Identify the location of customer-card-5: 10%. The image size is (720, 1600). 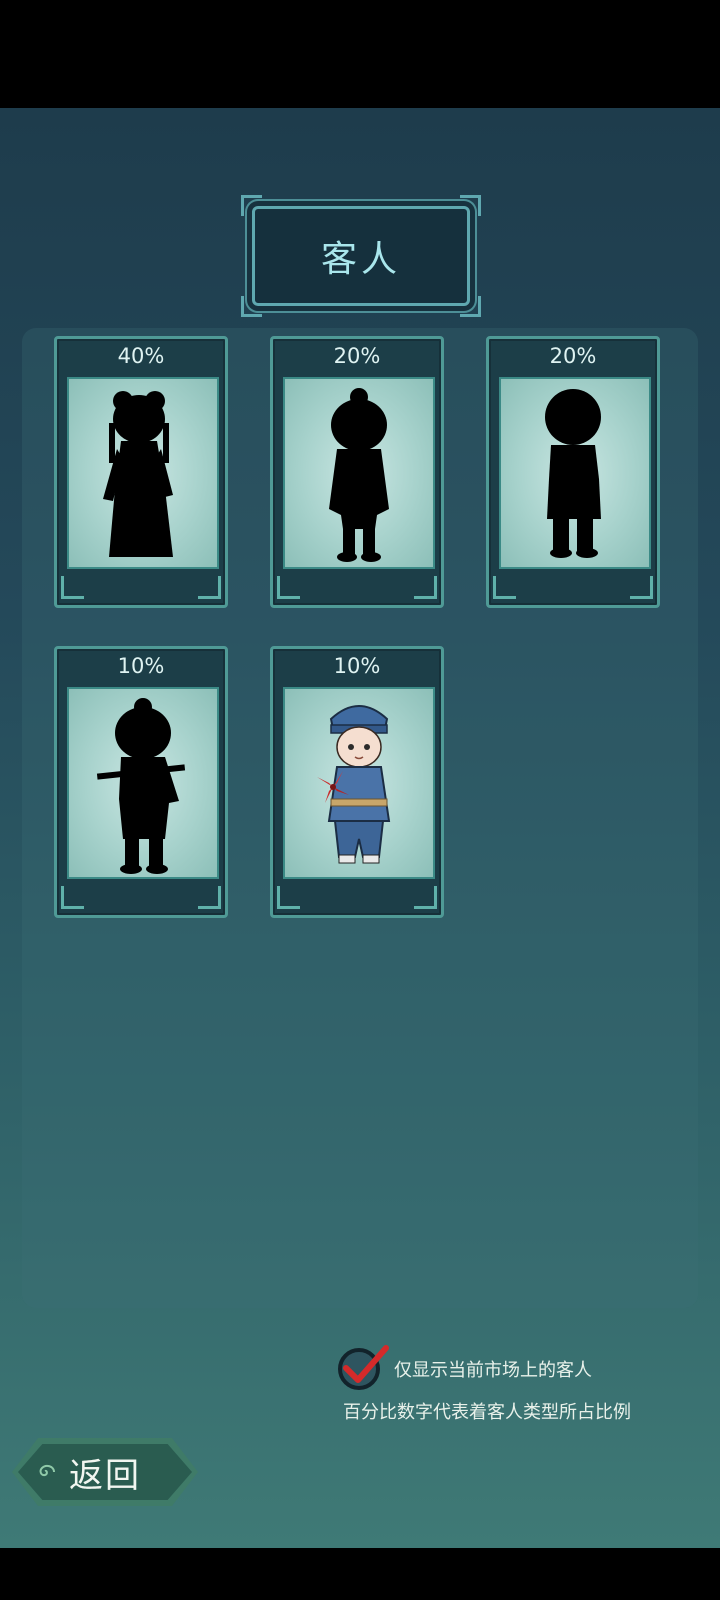
(357, 782).